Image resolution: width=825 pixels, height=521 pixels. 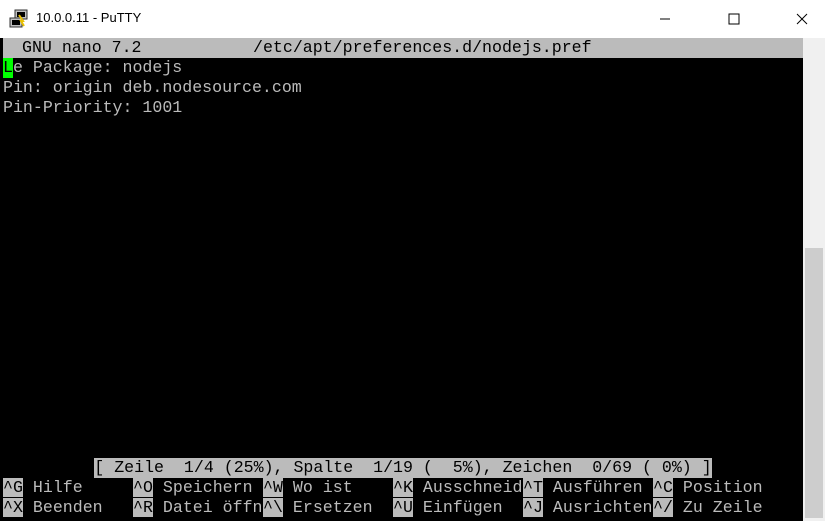 I want to click on close-button, so click(x=802, y=19).